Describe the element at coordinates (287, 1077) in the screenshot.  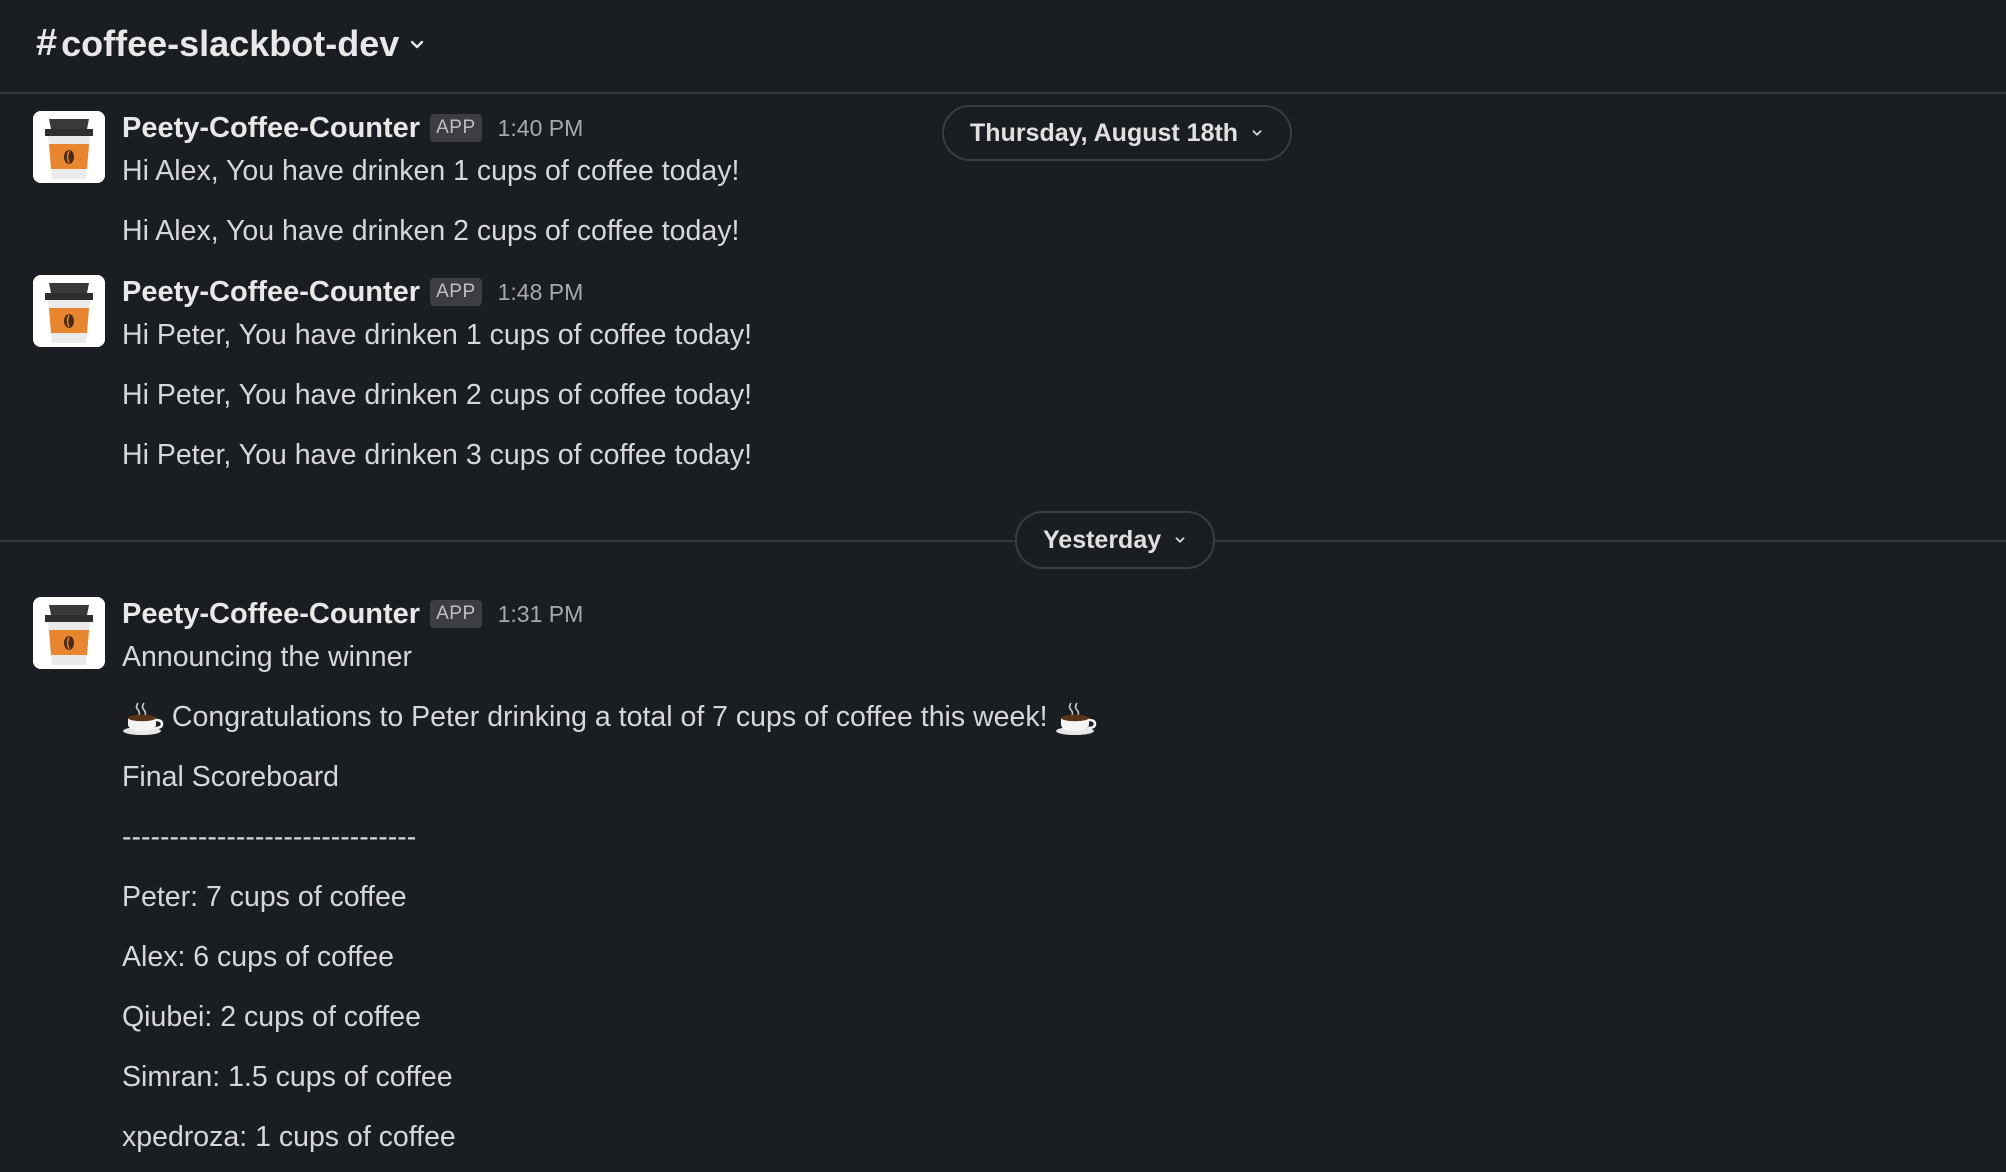
I see `scoreboard-entry: Simran: 1.5 cups of coffee` at that location.